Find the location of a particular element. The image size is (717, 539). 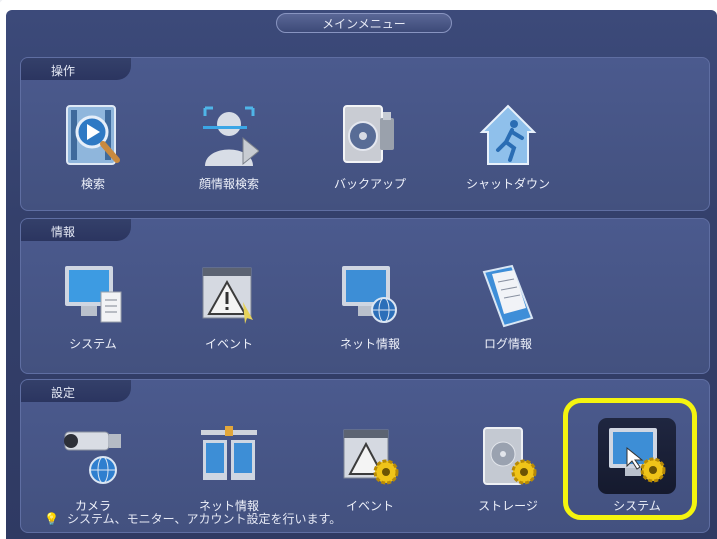

network-settings-icon is located at coordinates (229, 453).